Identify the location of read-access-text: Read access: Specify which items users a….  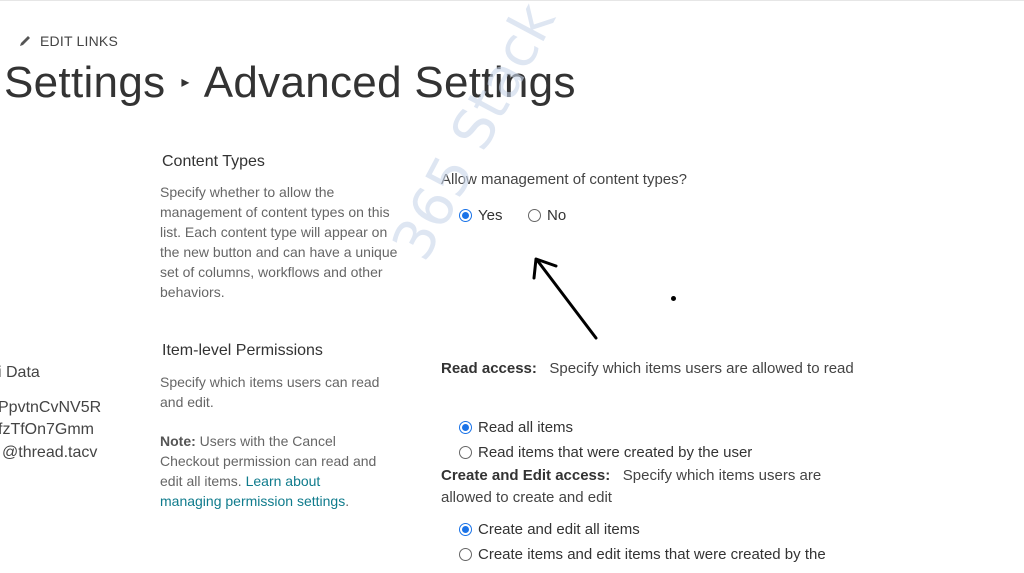
(656, 369).